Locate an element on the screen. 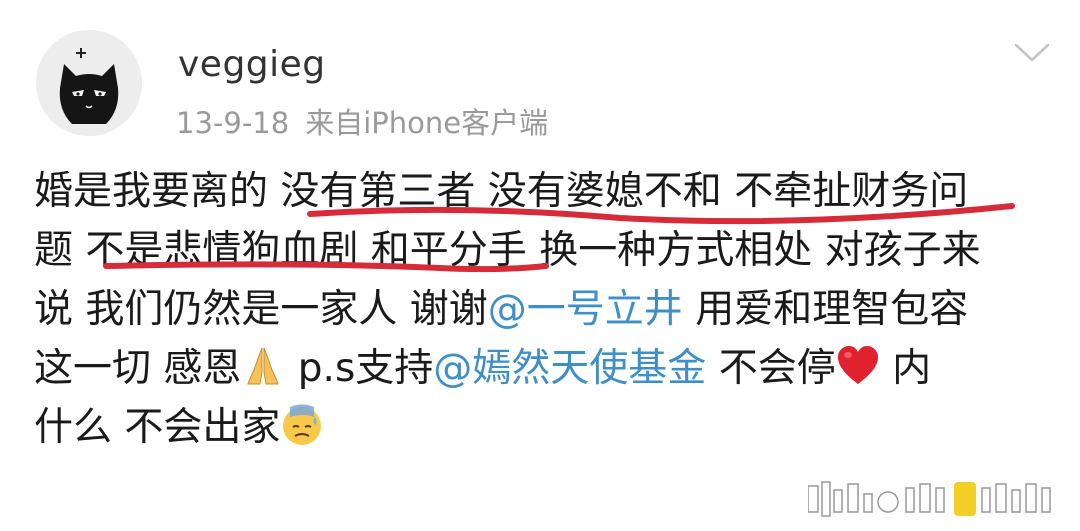  content-text: 这一切 感恩 is located at coordinates (138, 368).